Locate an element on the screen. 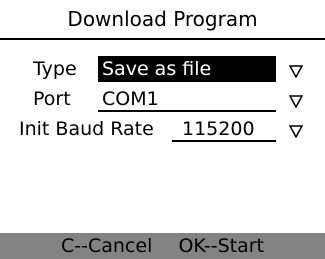 Image resolution: width=325 pixels, height=259 pixels. cancel-softkey: C--Cancel is located at coordinates (106, 246).